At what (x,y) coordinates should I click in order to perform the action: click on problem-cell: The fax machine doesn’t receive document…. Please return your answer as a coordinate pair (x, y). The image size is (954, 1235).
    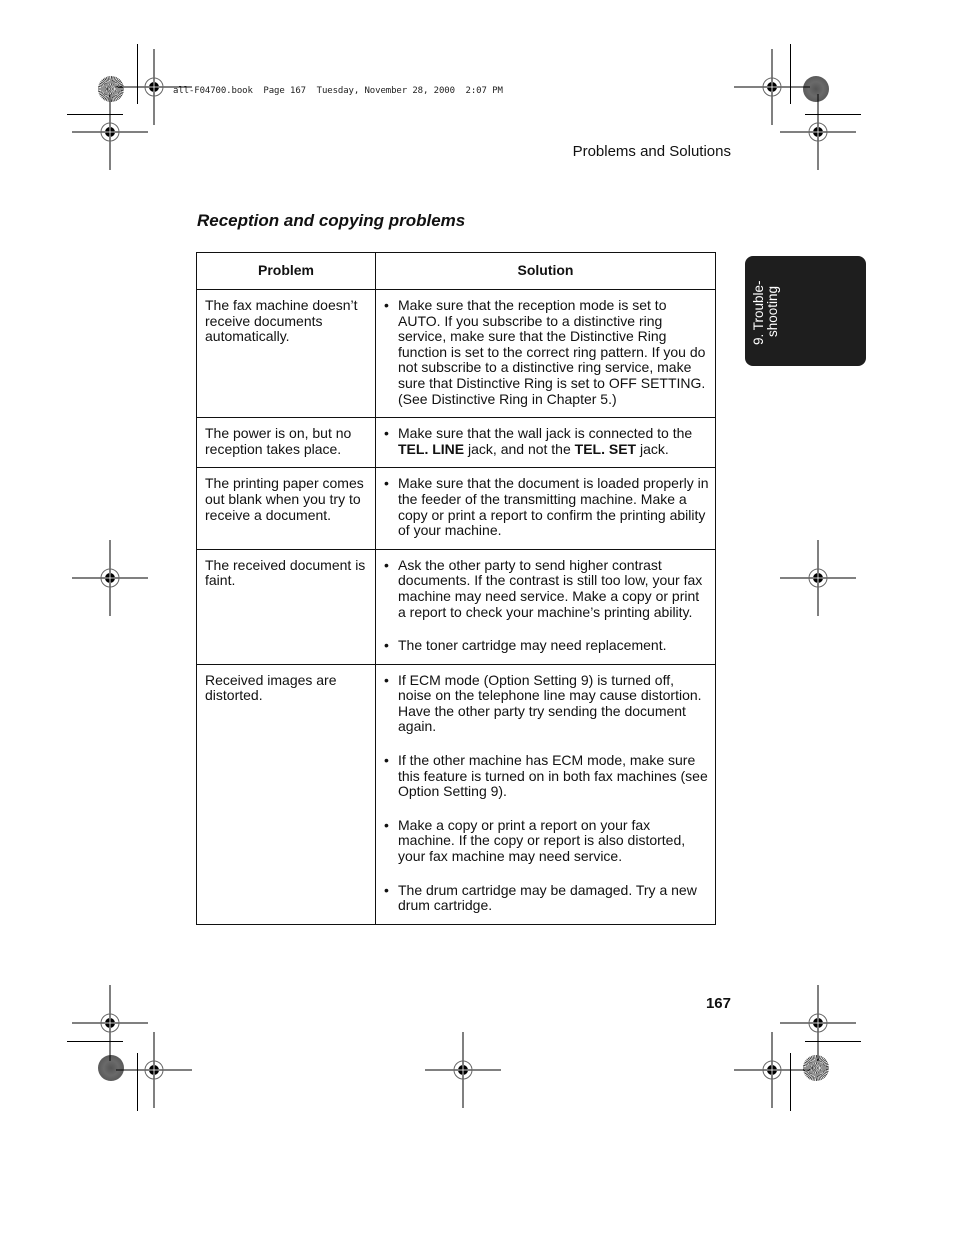
    Looking at the image, I should click on (286, 353).